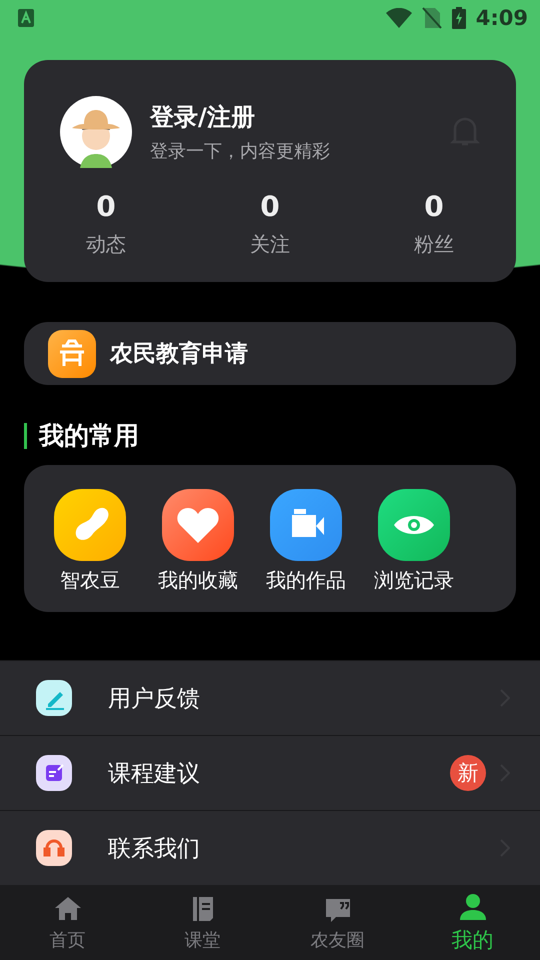 The height and width of the screenshot is (960, 540). I want to click on shortcut-label: 我的作品, so click(306, 580).